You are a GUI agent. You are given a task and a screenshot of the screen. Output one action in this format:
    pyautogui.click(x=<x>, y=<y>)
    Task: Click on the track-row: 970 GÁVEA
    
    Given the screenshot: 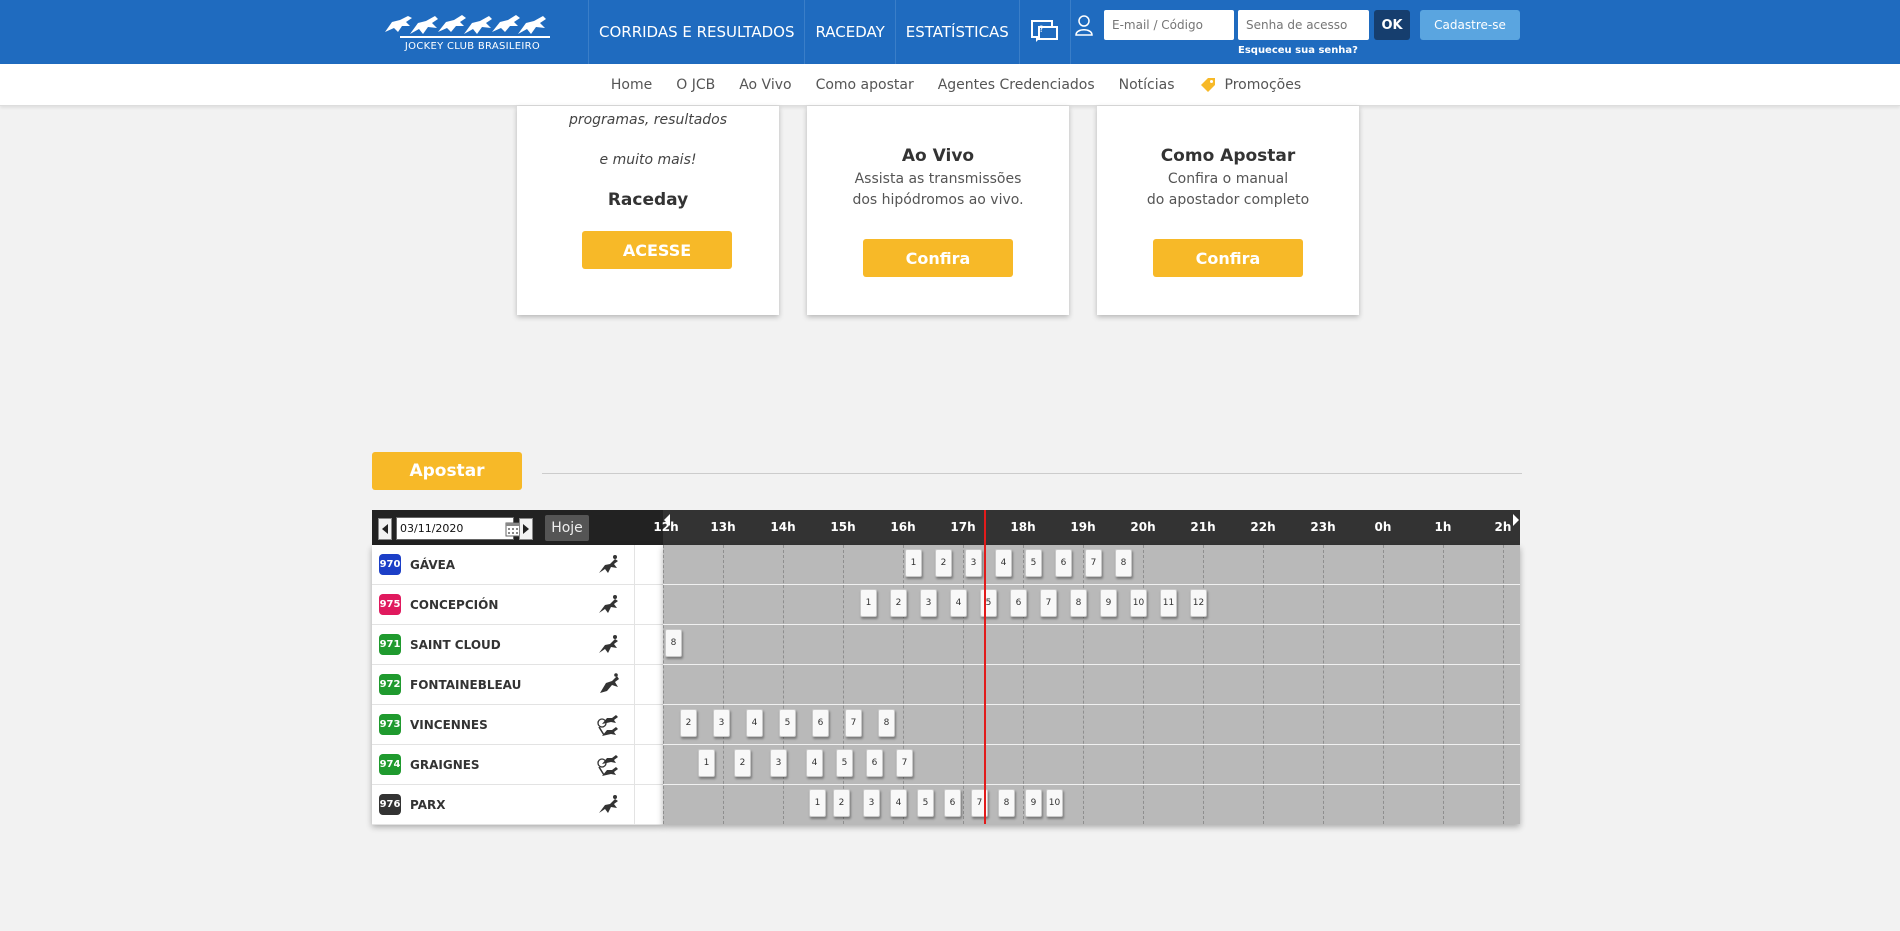 What is the action you would take?
    pyautogui.click(x=517, y=565)
    